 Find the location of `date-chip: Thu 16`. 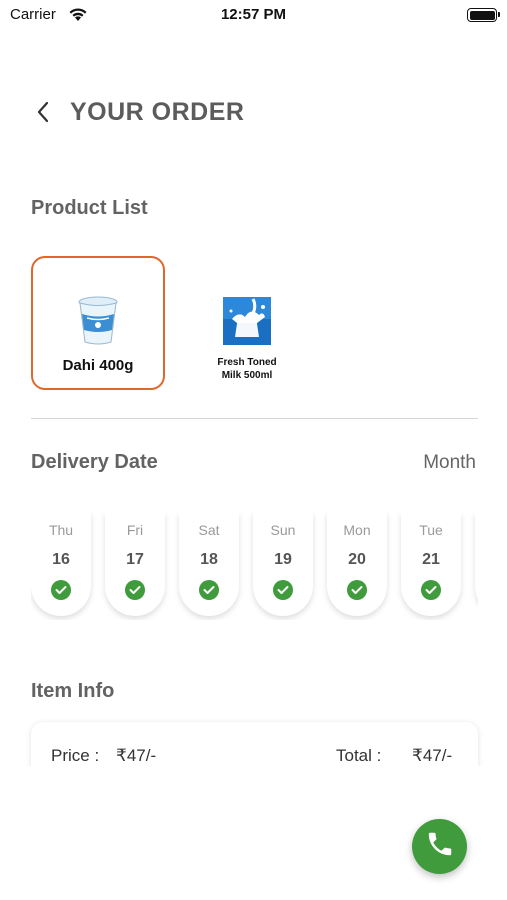

date-chip: Thu 16 is located at coordinates (61, 564).